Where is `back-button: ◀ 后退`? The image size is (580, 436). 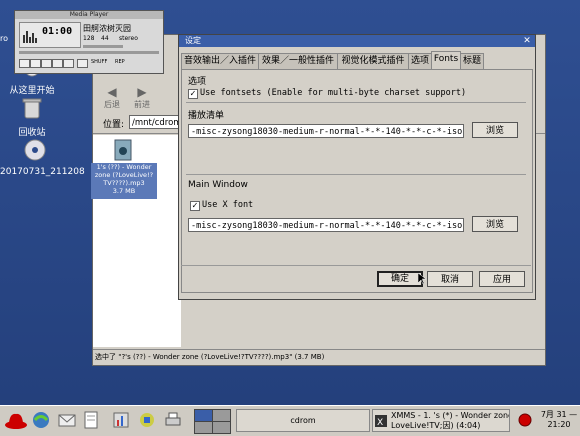 back-button: ◀ 后退 is located at coordinates (112, 97).